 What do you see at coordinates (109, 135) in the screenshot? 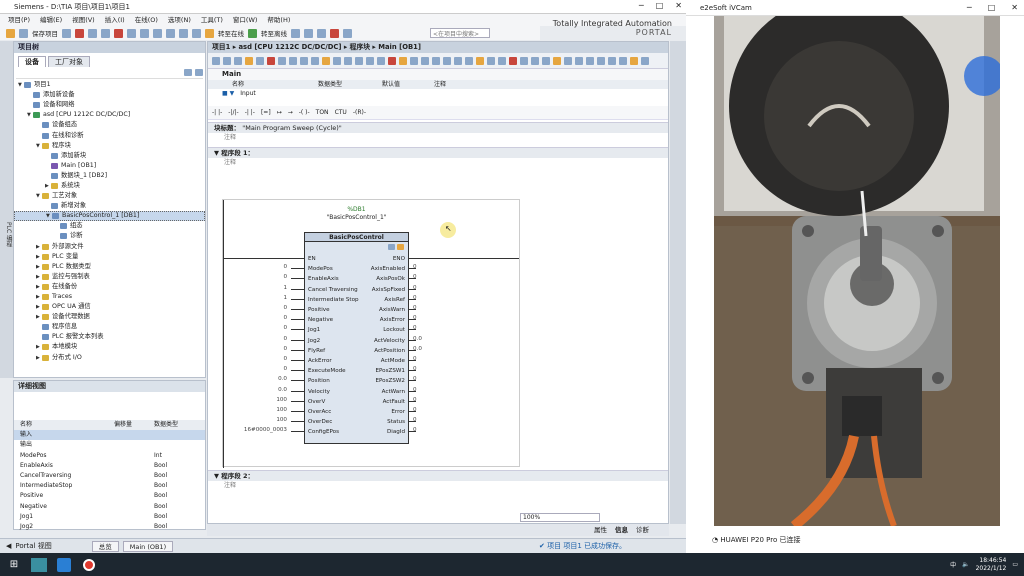
I see `tree-item: 在线和诊断` at bounding box center [109, 135].